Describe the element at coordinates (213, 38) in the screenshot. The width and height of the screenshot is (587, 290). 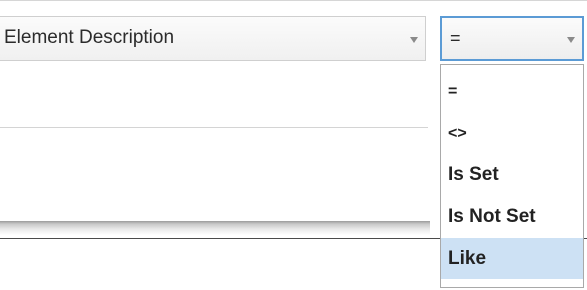
I see `field-select: Element Description` at that location.